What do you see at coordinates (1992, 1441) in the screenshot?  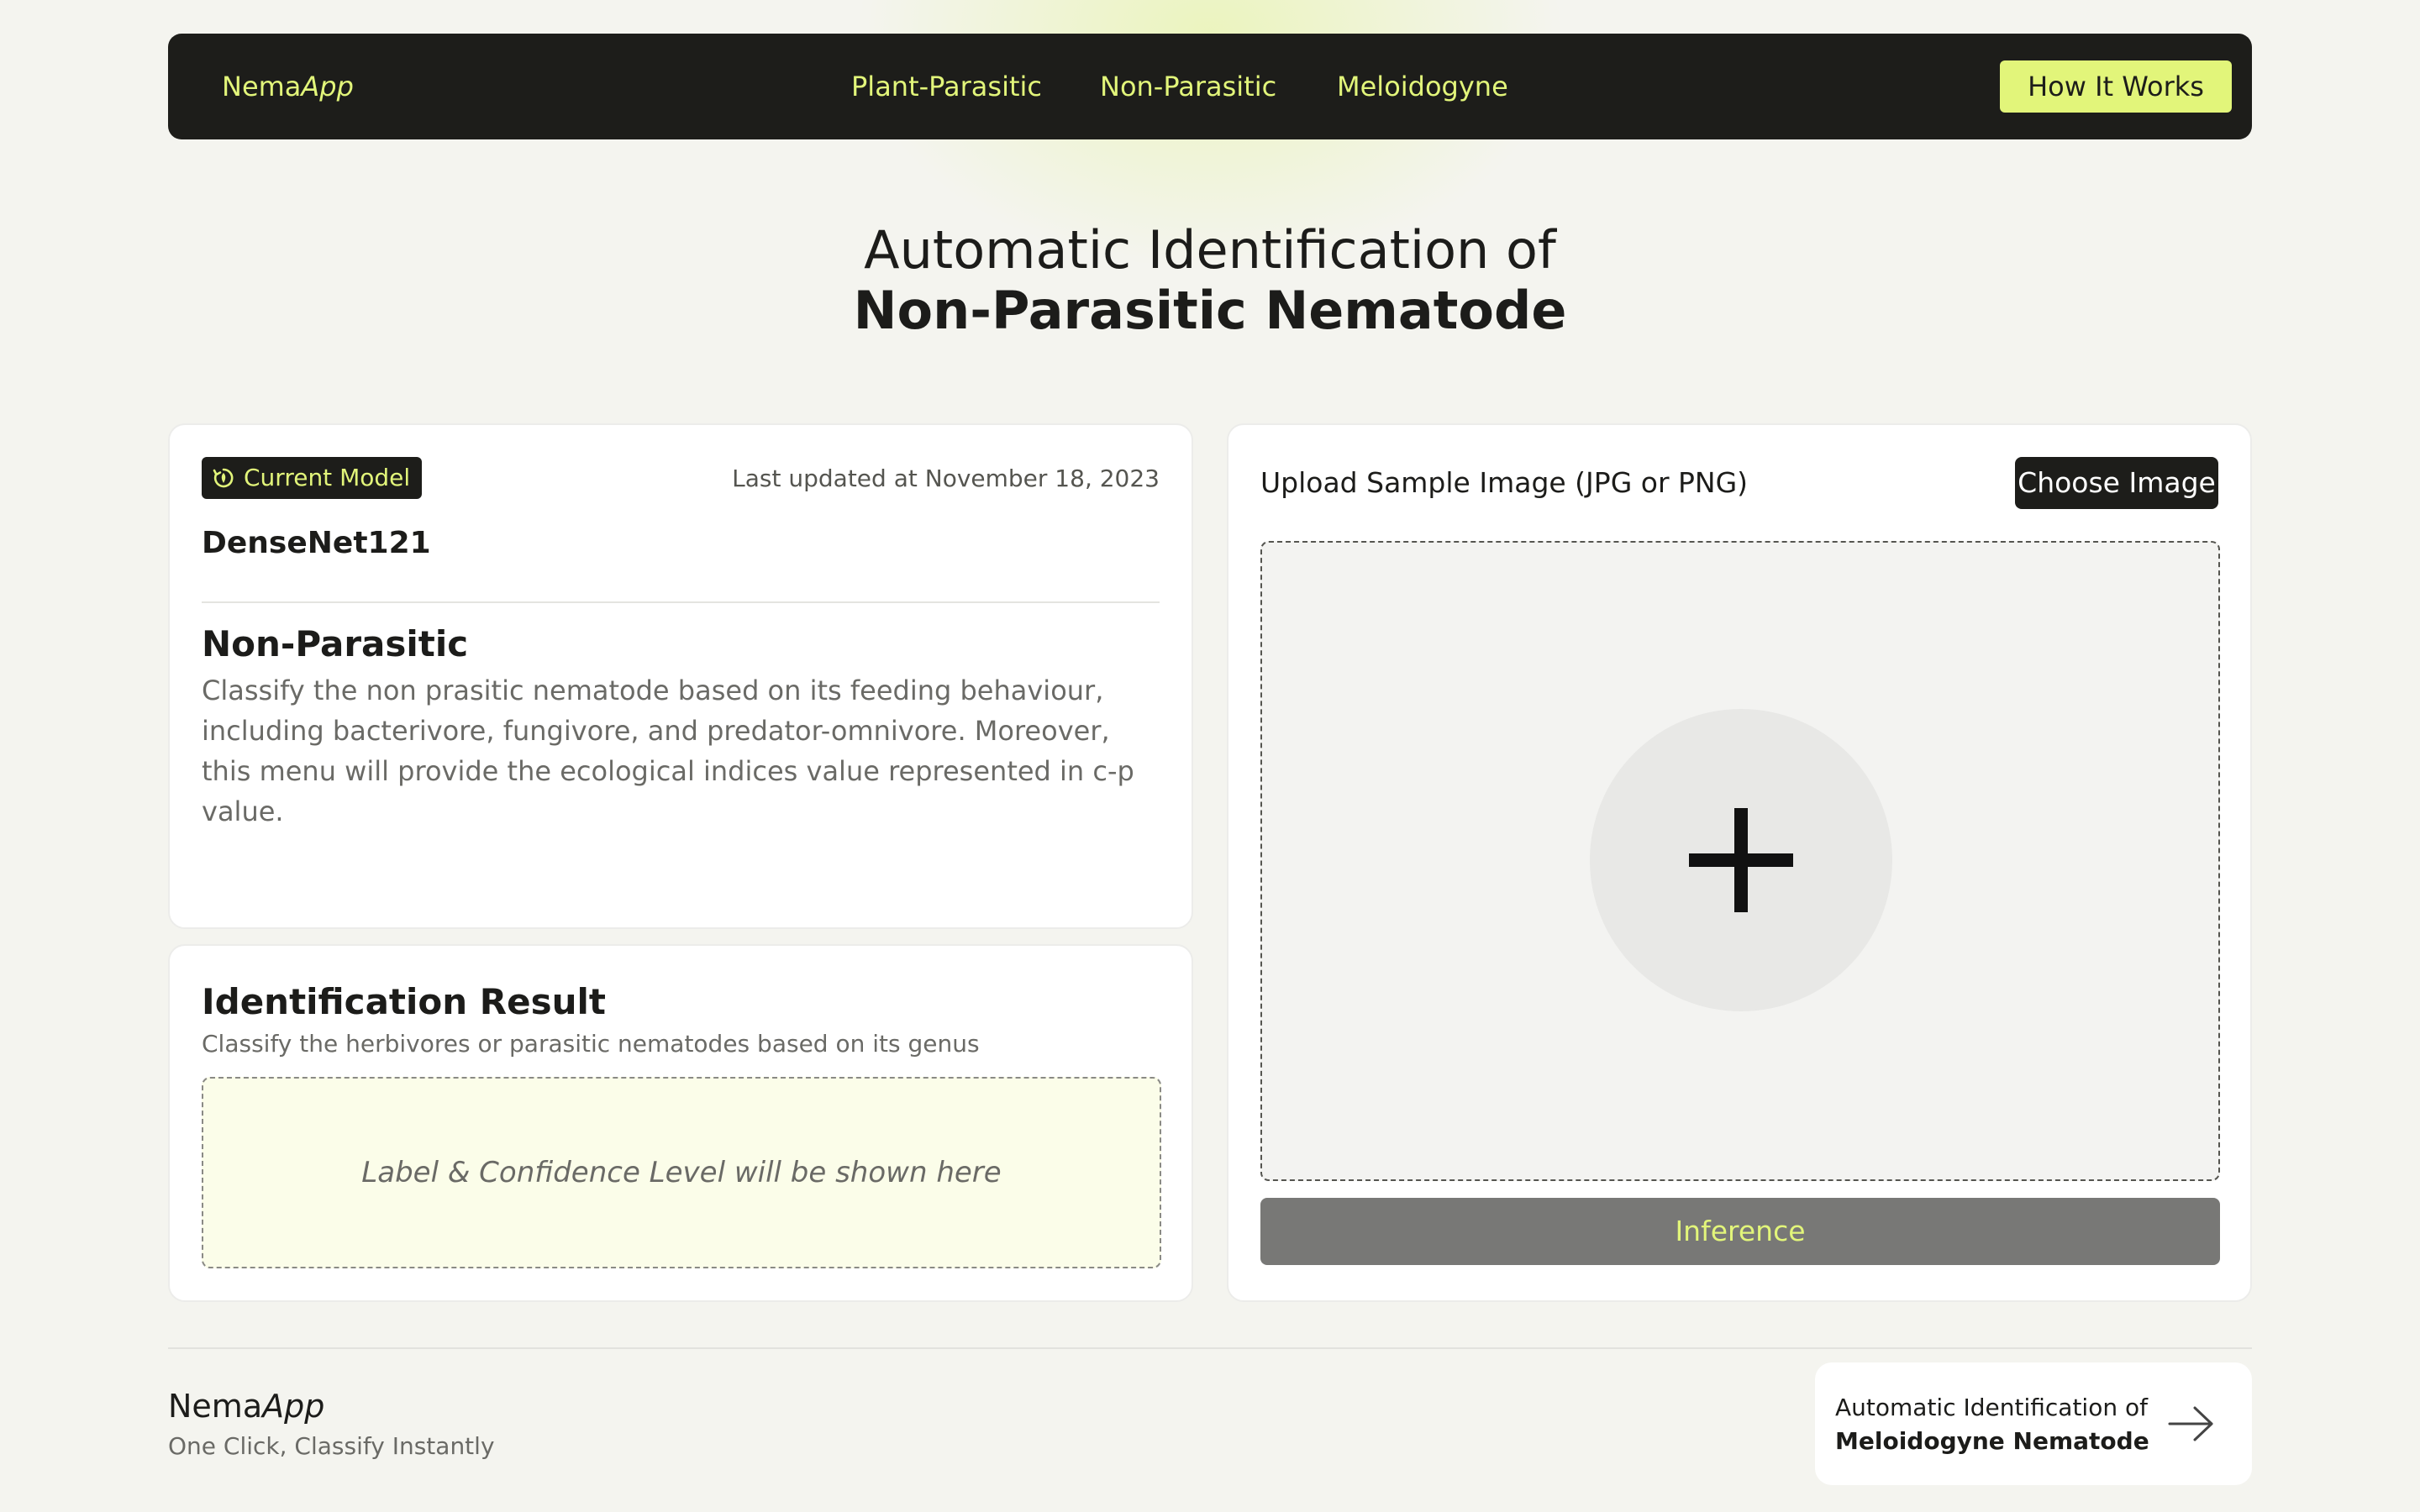 I see `next-page-line2: Meloidogyne Nematode` at bounding box center [1992, 1441].